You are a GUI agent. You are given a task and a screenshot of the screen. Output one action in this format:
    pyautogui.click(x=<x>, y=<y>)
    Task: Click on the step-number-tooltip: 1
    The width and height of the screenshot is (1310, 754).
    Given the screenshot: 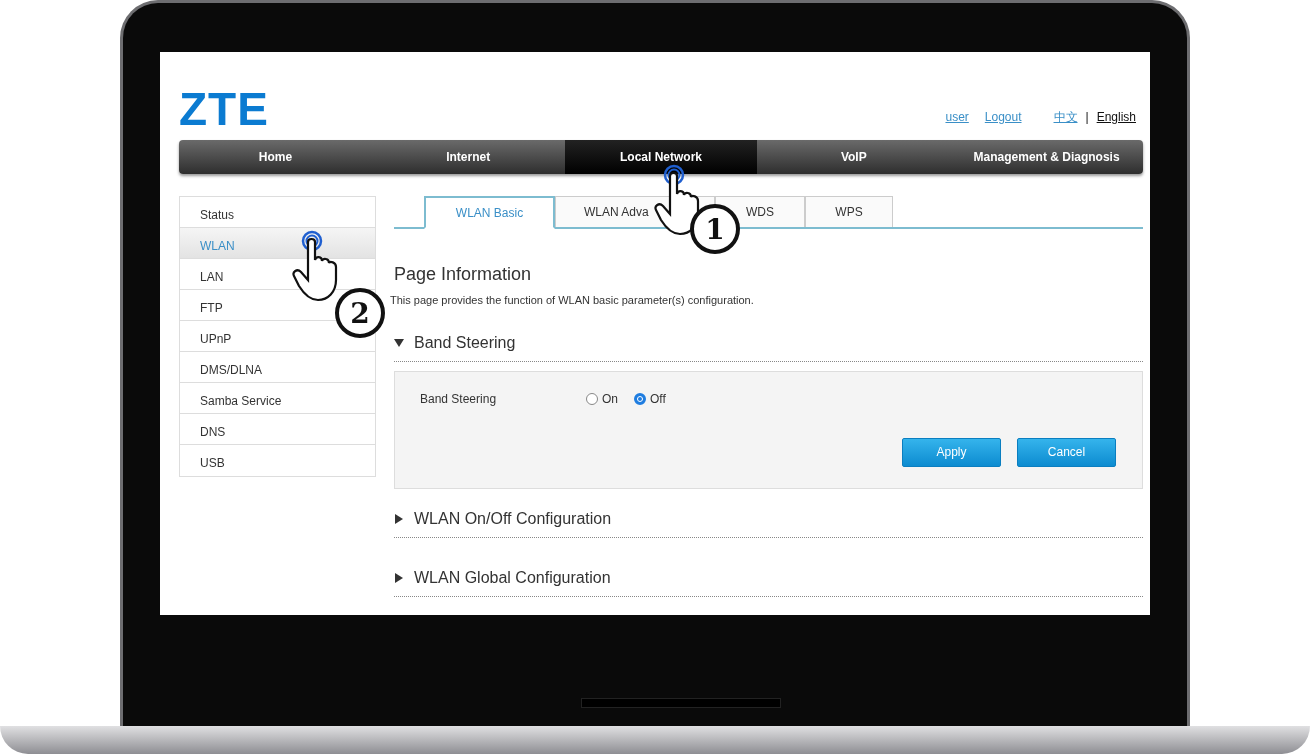 What is the action you would take?
    pyautogui.click(x=715, y=229)
    